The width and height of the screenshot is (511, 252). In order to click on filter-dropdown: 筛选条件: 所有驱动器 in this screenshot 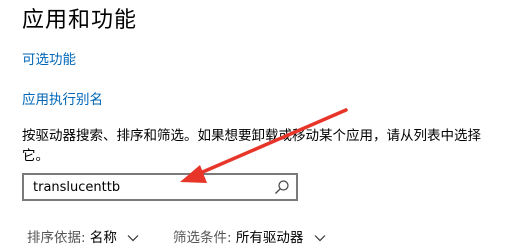, I will do `click(249, 236)`.